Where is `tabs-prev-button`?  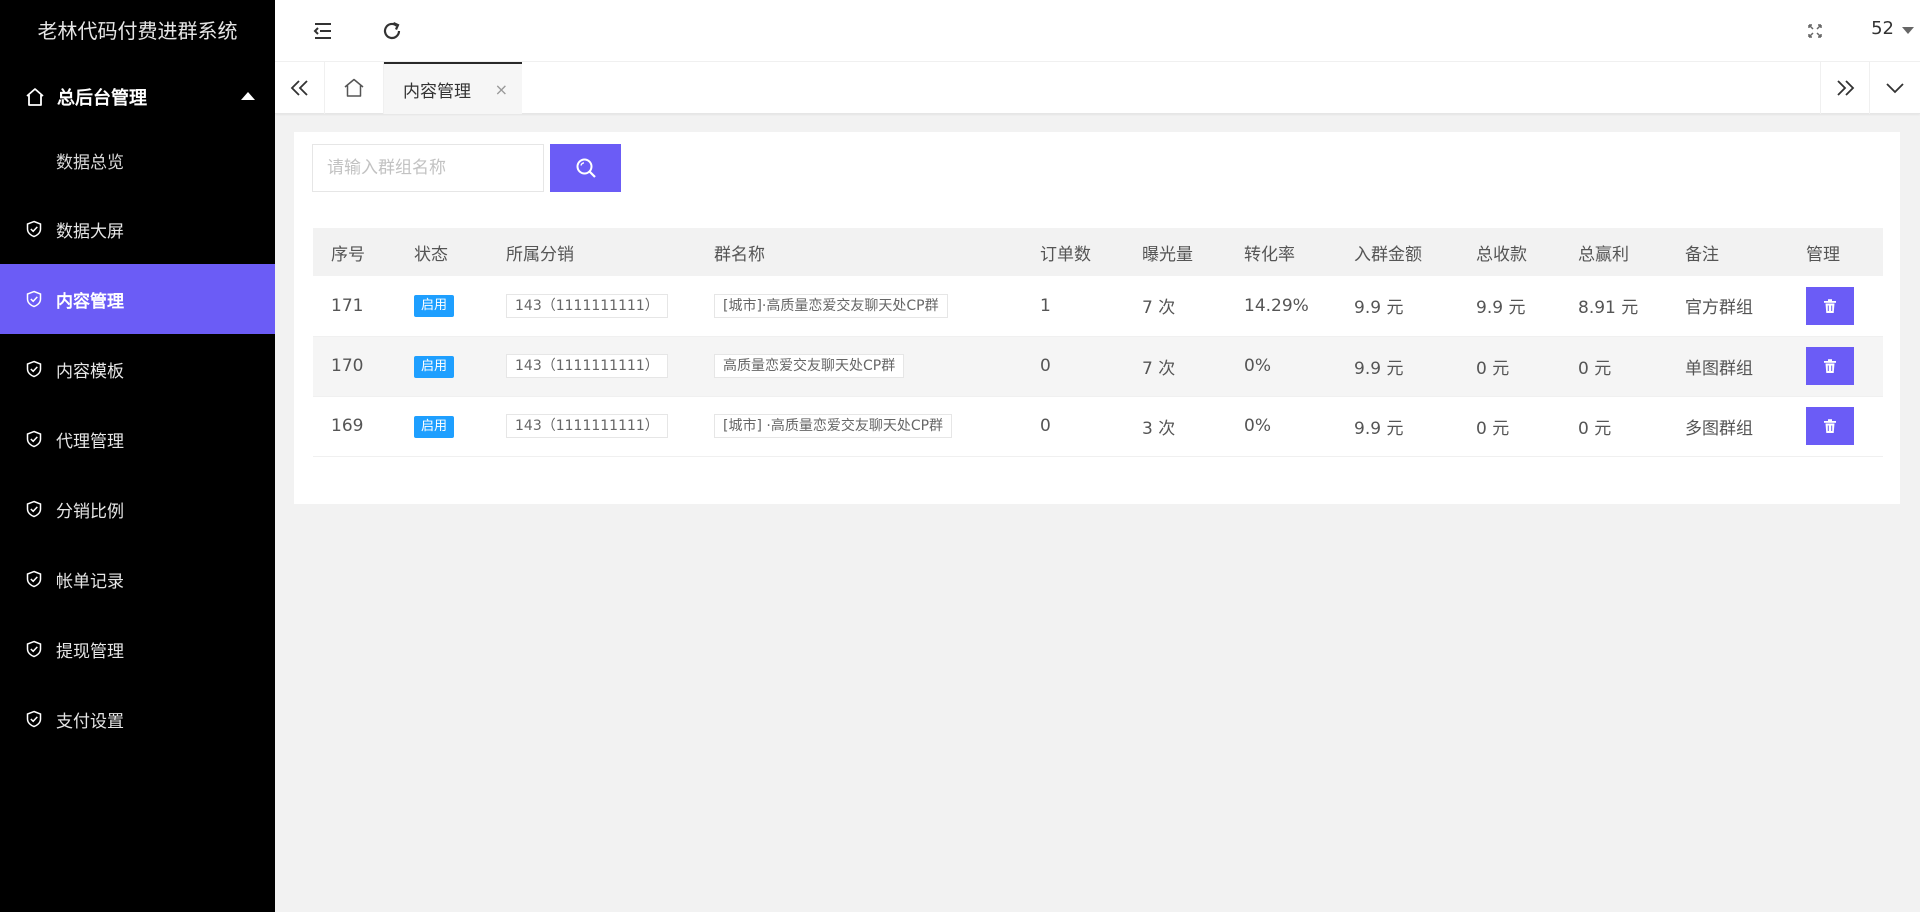 tabs-prev-button is located at coordinates (300, 88).